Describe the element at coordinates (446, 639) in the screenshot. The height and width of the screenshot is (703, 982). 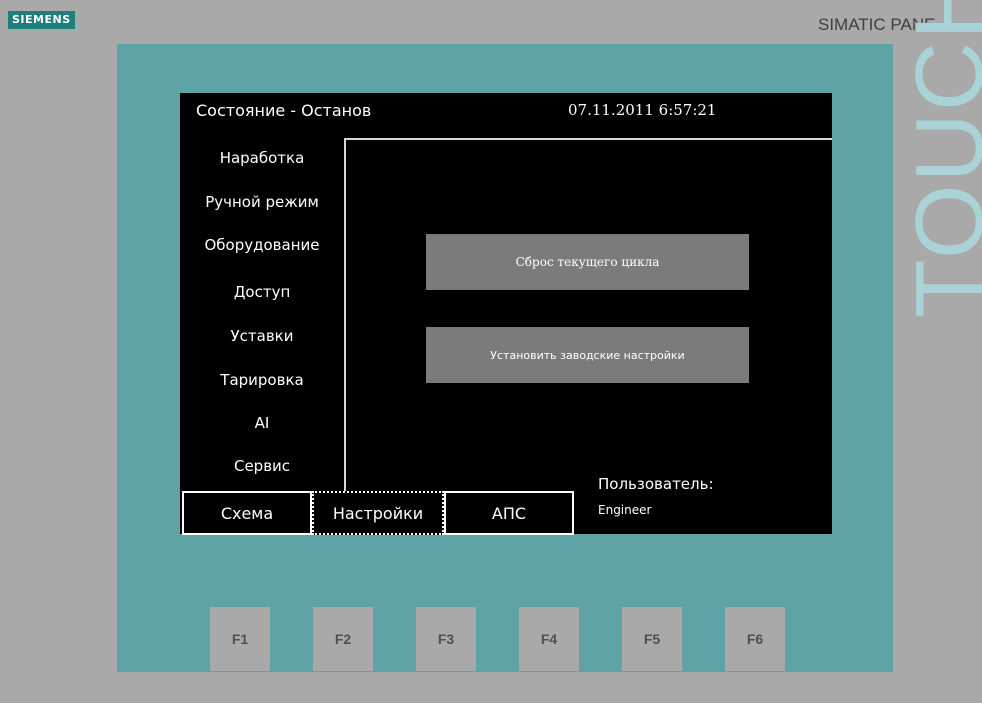
I see `f3-key: F3` at that location.